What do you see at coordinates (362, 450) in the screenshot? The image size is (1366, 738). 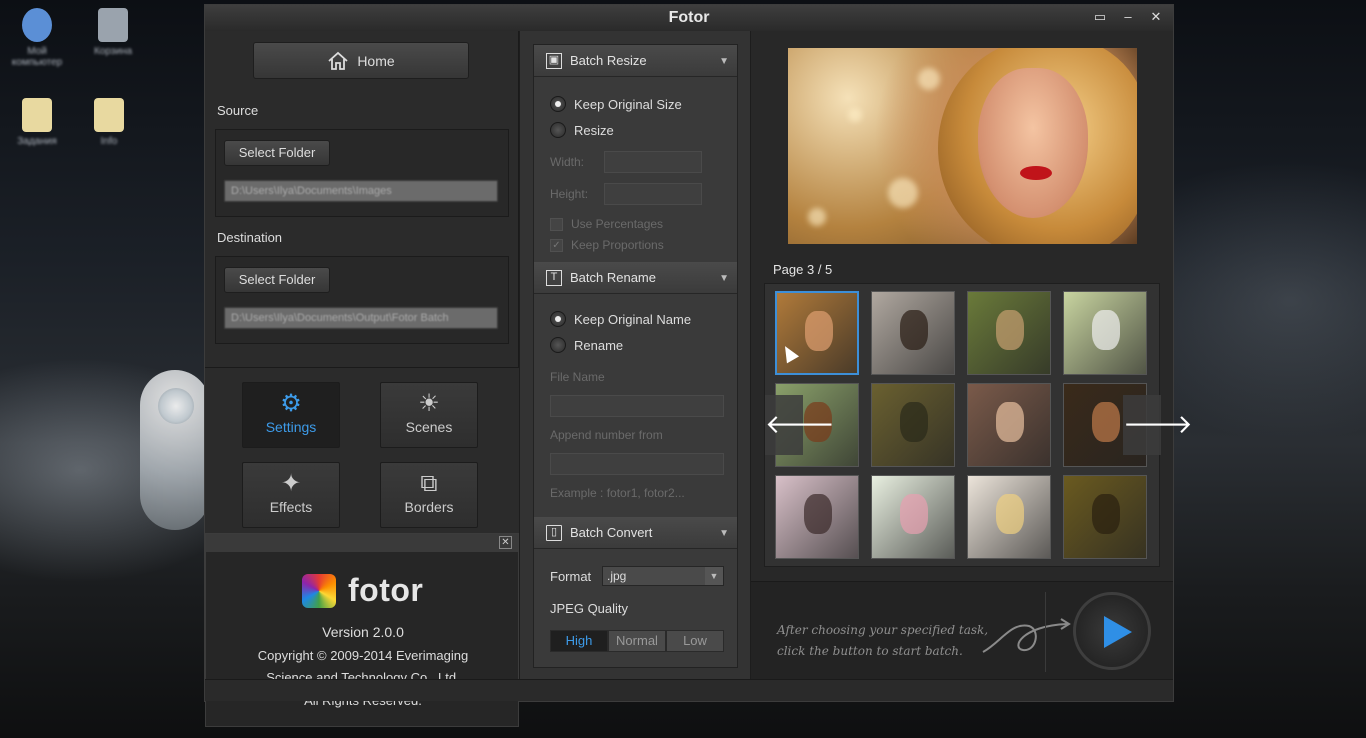 I see `mode-panel: ⚙ Settings ☀ Scenes ✦ Effects ⧉ Borders` at bounding box center [362, 450].